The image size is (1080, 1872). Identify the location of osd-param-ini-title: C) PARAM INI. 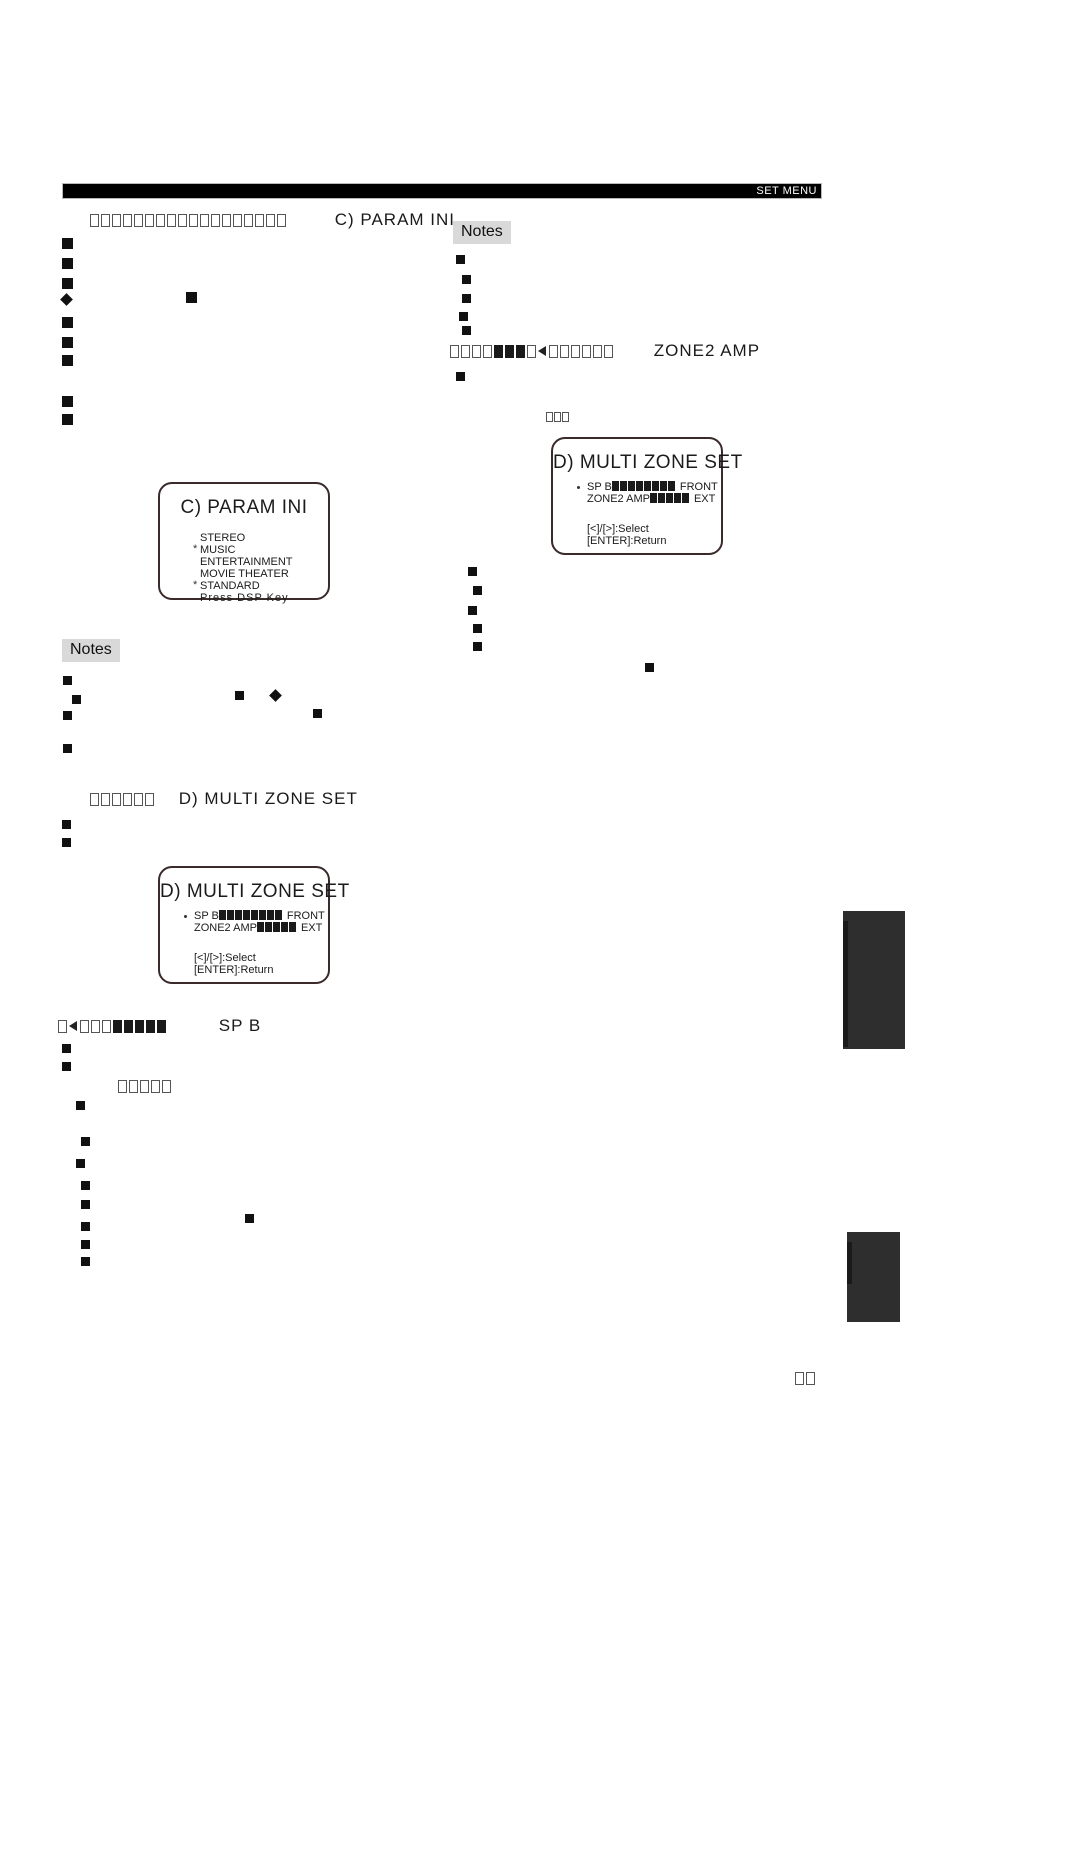
(244, 507).